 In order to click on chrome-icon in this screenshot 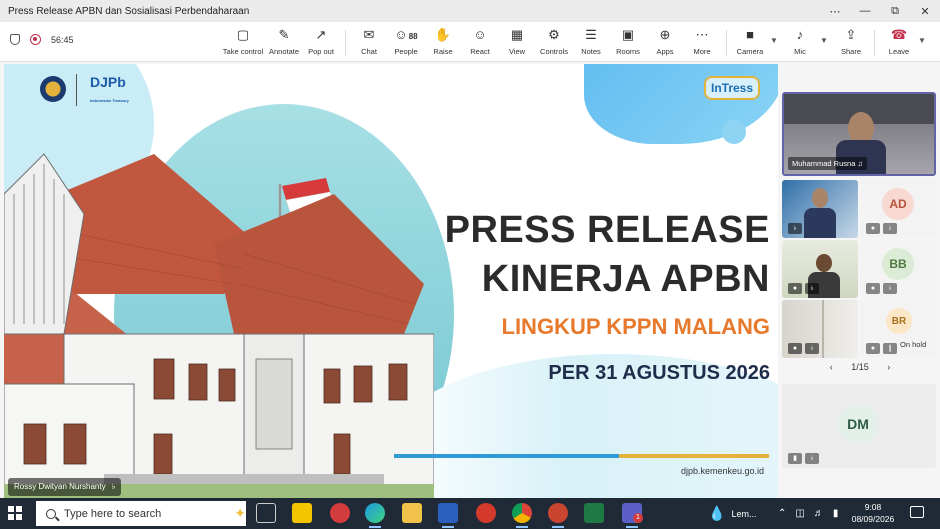, I will do `click(522, 515)`.